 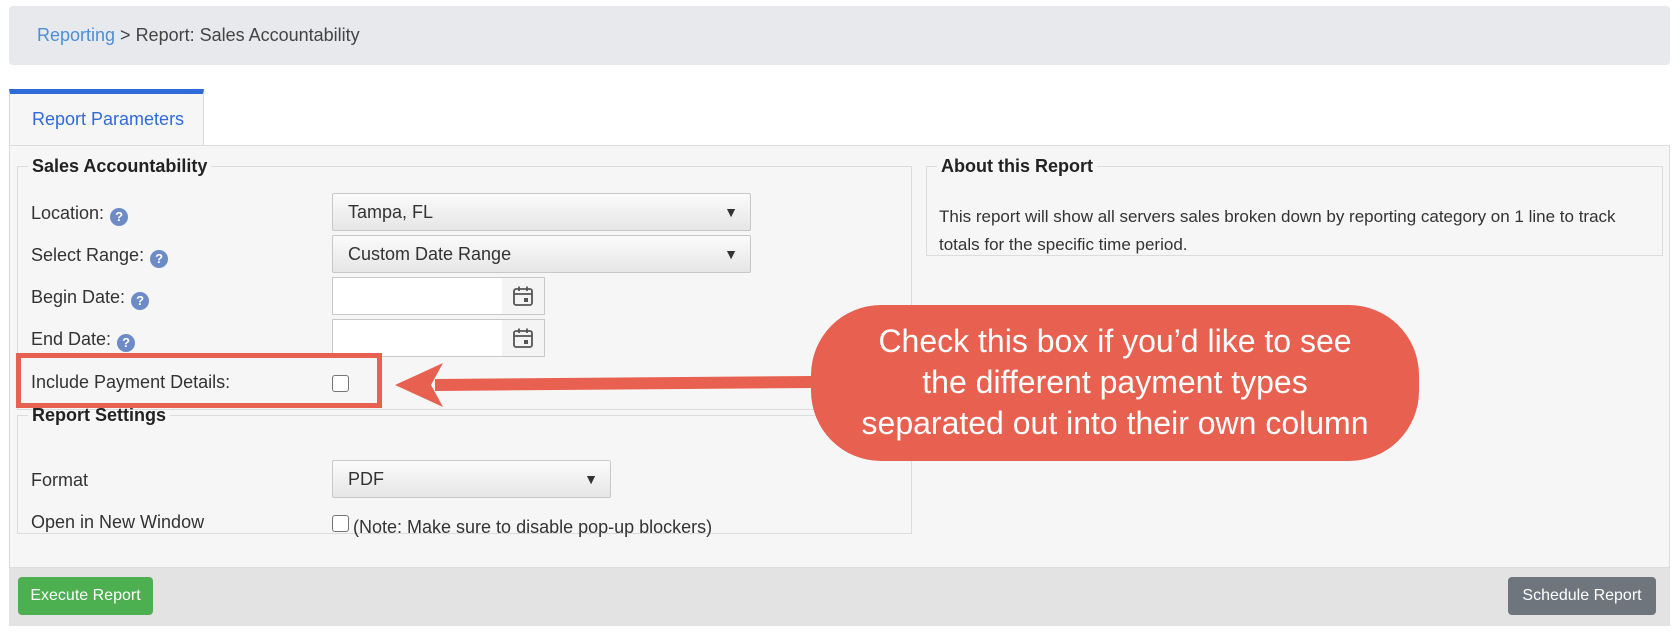 What do you see at coordinates (604, 385) in the screenshot?
I see `annotation-arrow` at bounding box center [604, 385].